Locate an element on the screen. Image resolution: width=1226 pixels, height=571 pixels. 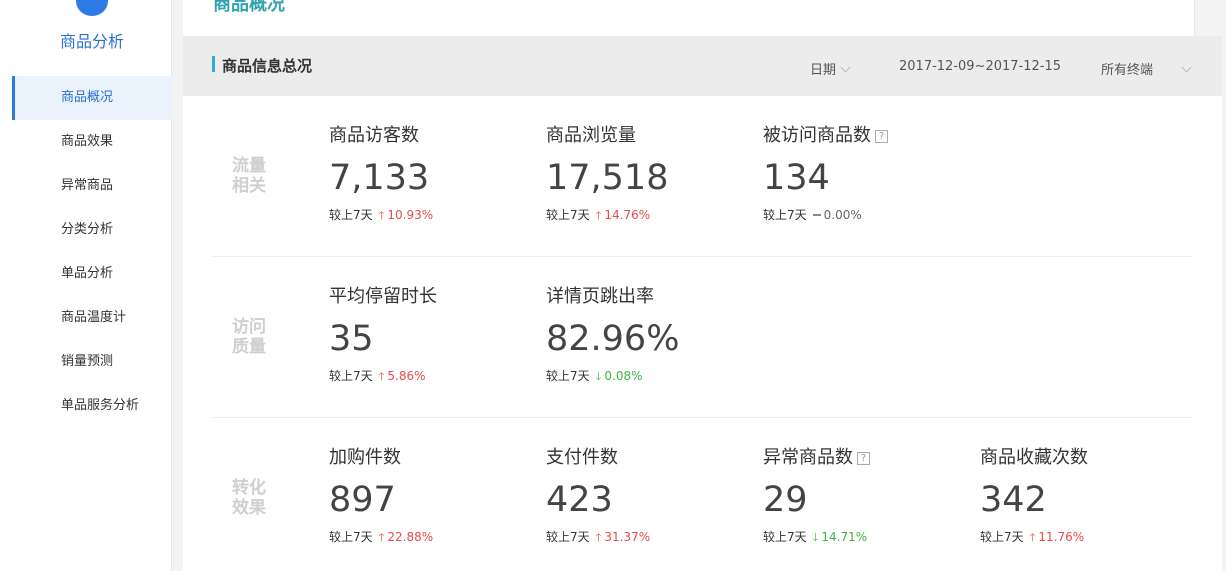
page-title: 商品概况 is located at coordinates (249, 7).